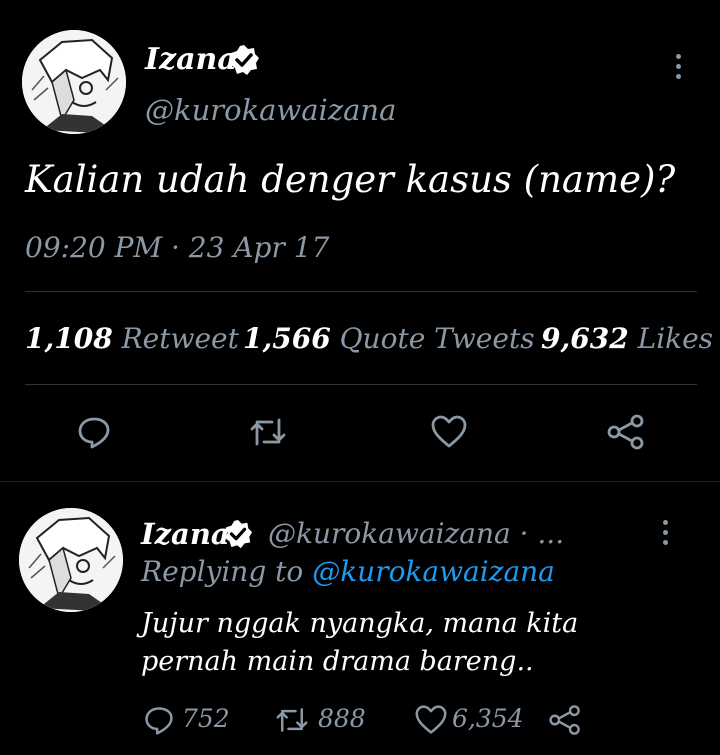 The height and width of the screenshot is (755, 720). What do you see at coordinates (675, 338) in the screenshot?
I see `likes-label: Likes` at bounding box center [675, 338].